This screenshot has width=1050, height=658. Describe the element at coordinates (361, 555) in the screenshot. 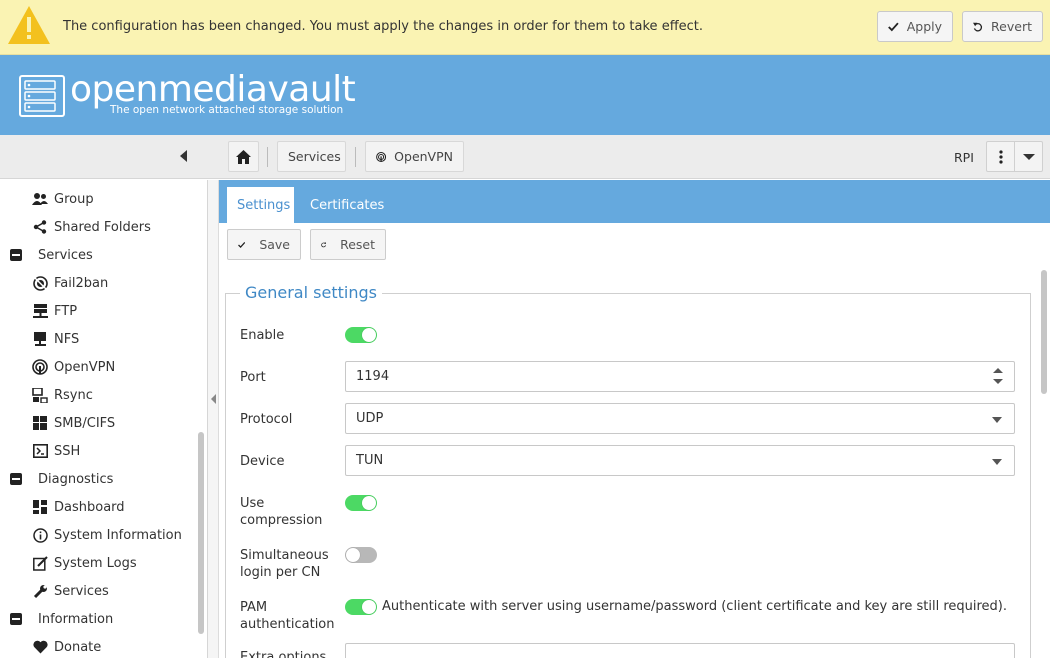

I see `simultaneous-toggle` at that location.